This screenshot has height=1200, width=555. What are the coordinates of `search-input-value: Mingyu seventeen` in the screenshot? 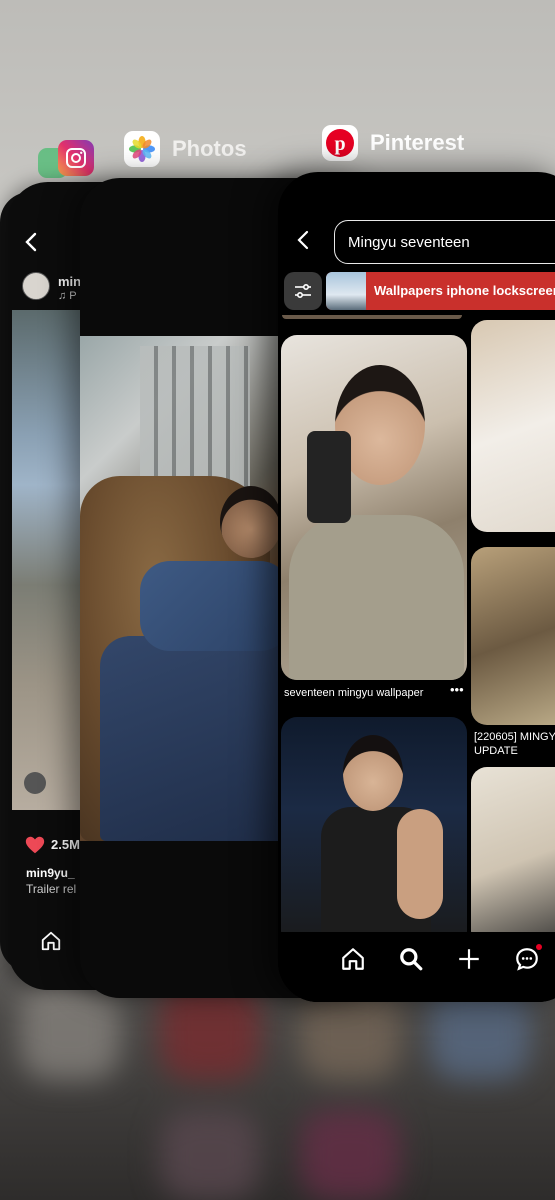 It's located at (409, 242).